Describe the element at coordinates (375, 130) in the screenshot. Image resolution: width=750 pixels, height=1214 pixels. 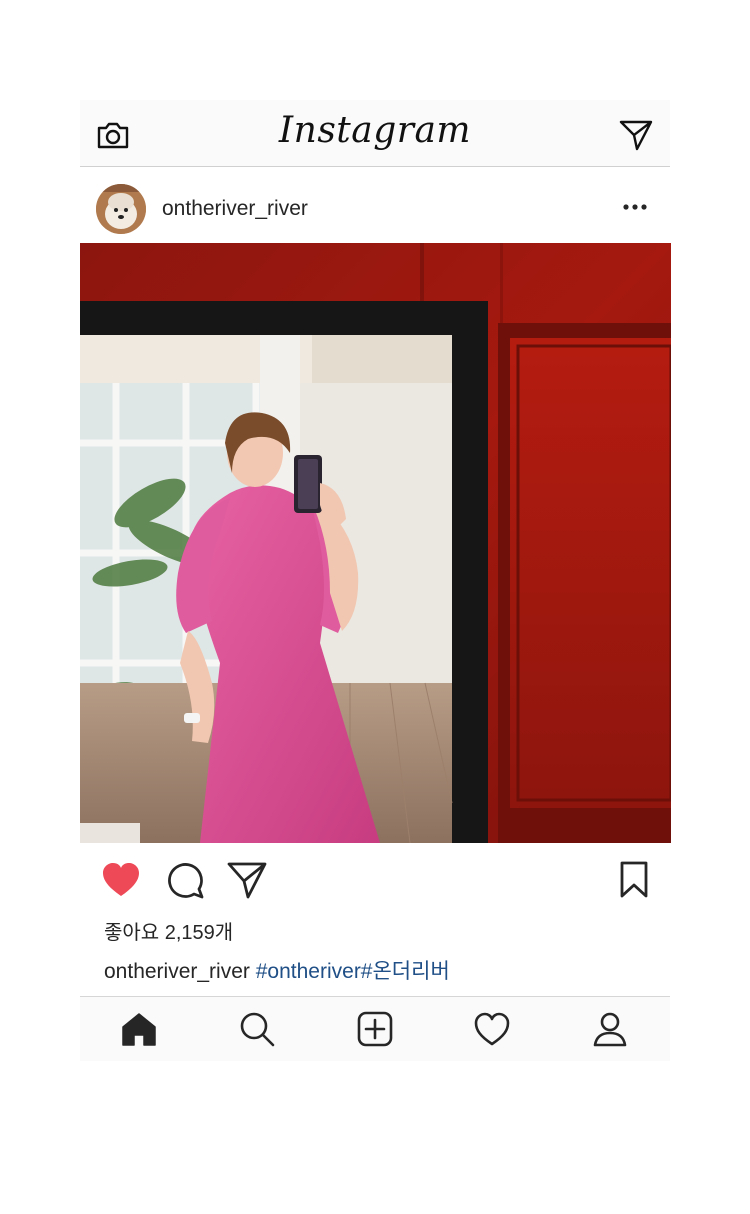
I see `app-logo: Instagram` at that location.